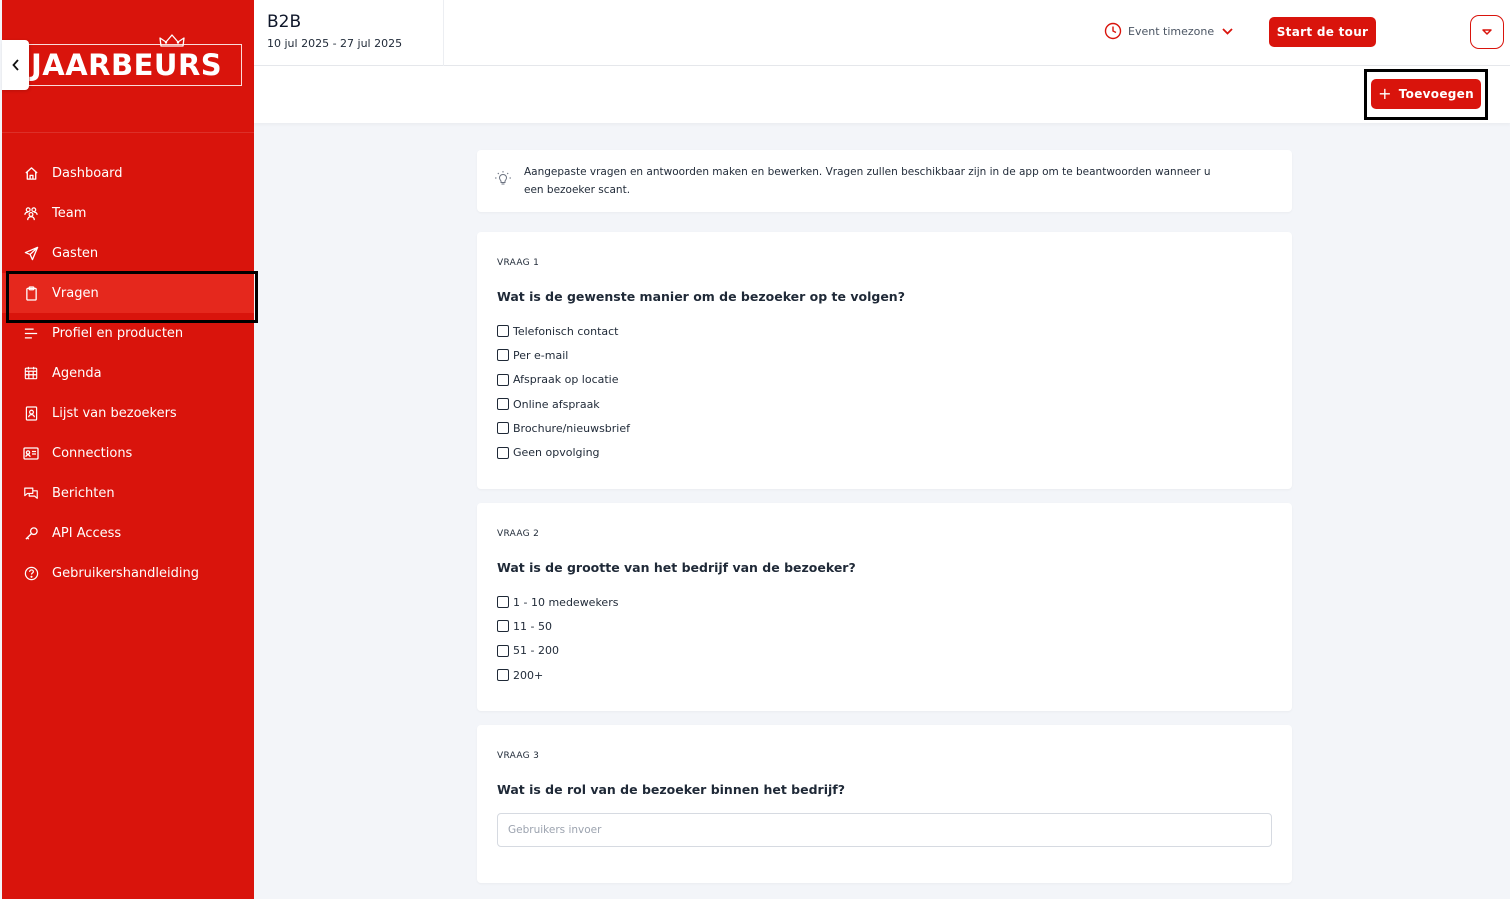  What do you see at coordinates (31, 453) in the screenshot?
I see `id-card-icon` at bounding box center [31, 453].